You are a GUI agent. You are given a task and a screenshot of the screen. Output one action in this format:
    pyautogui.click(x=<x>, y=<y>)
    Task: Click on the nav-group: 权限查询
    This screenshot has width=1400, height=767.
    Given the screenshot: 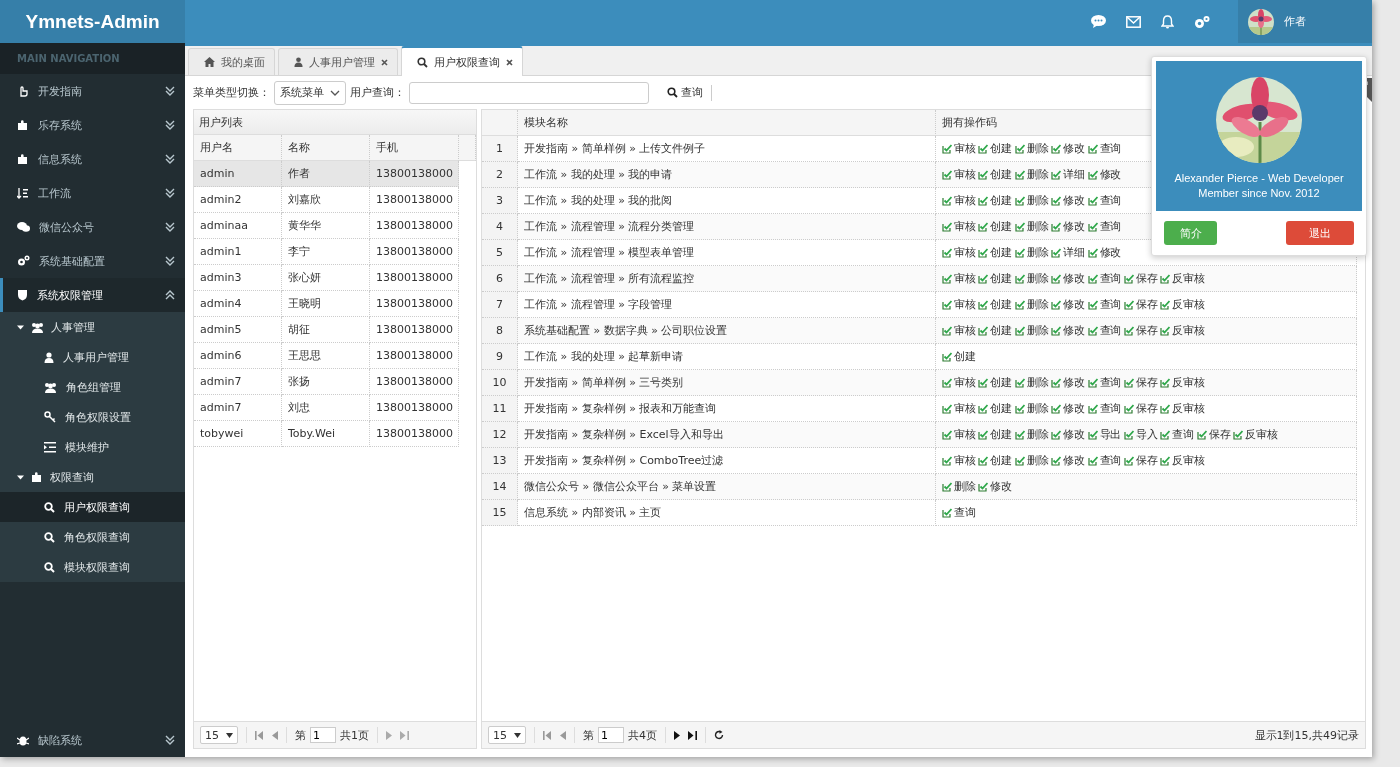 What is the action you would take?
    pyautogui.click(x=92, y=477)
    